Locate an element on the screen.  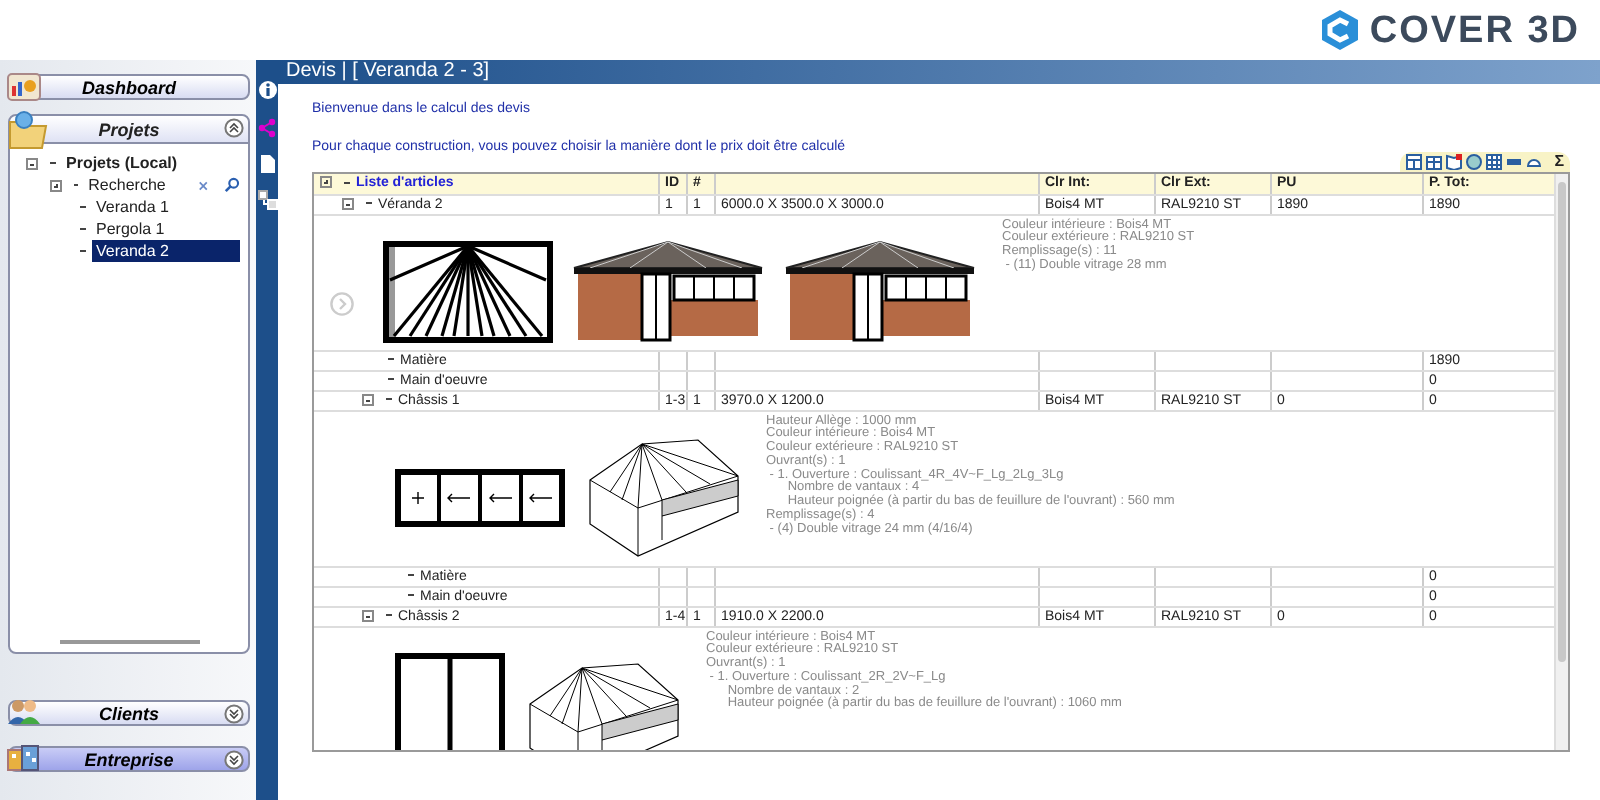
tree-item: Projets (Local) is located at coordinates (122, 163).